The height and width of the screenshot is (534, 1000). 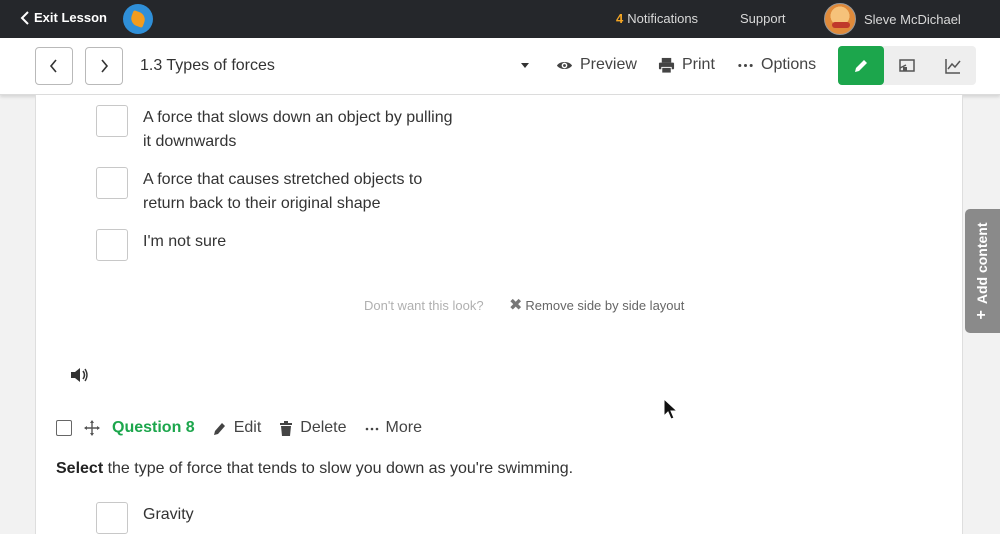 I want to click on prompt-emphasis: Select, so click(x=80, y=468).